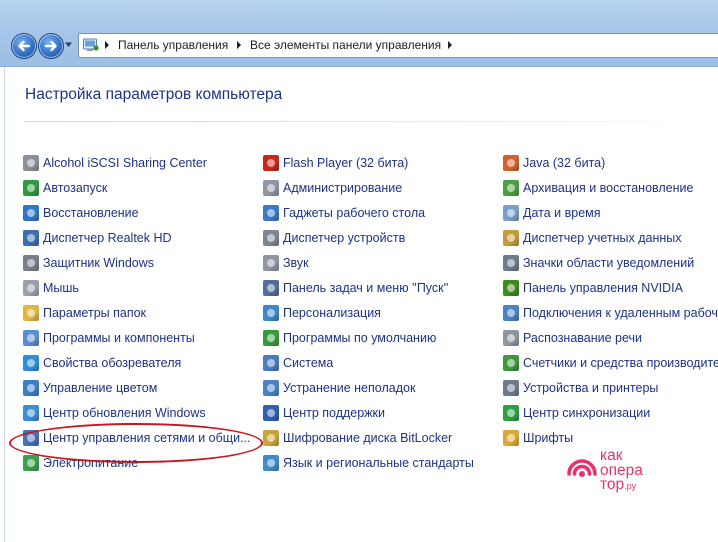  I want to click on control-panel-item: Программы и компоненты, so click(136, 337).